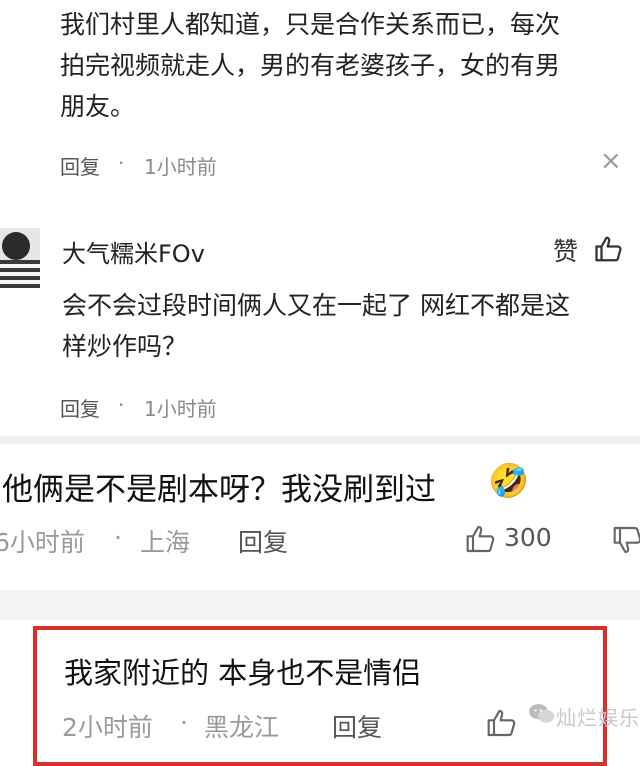  What do you see at coordinates (598, 718) in the screenshot?
I see `watermark-text: 灿烂娱乐` at bounding box center [598, 718].